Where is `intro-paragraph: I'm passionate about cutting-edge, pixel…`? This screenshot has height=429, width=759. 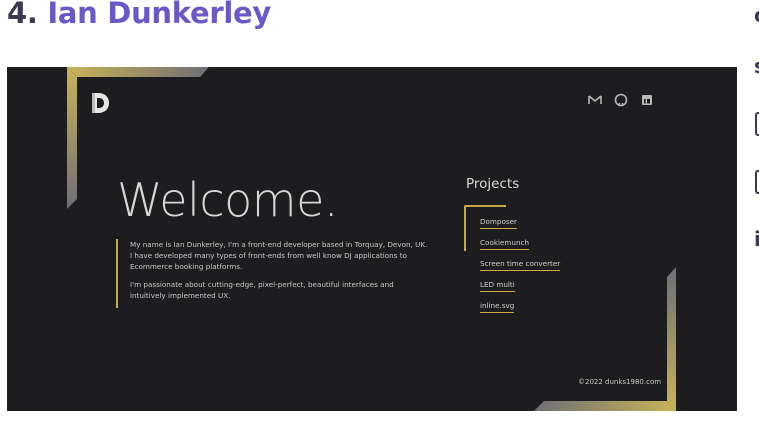
intro-paragraph: I'm passionate about cutting-edge, pixel… is located at coordinates (262, 290).